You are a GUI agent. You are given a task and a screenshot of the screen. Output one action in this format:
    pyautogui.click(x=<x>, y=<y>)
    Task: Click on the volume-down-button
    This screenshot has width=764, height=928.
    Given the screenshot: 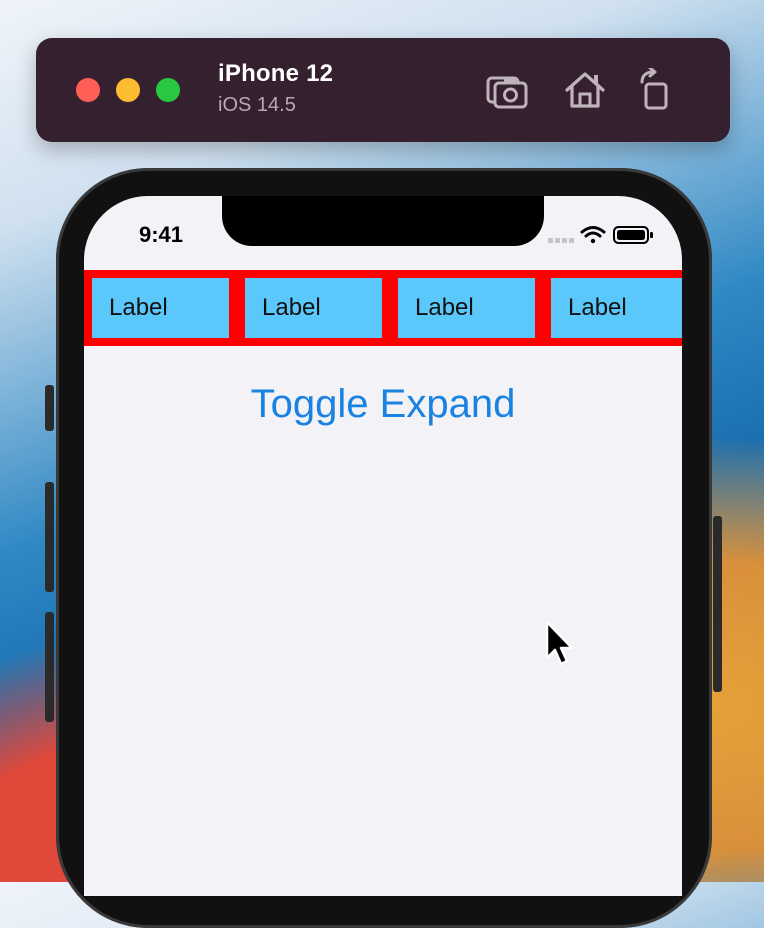 What is the action you would take?
    pyautogui.click(x=49, y=667)
    